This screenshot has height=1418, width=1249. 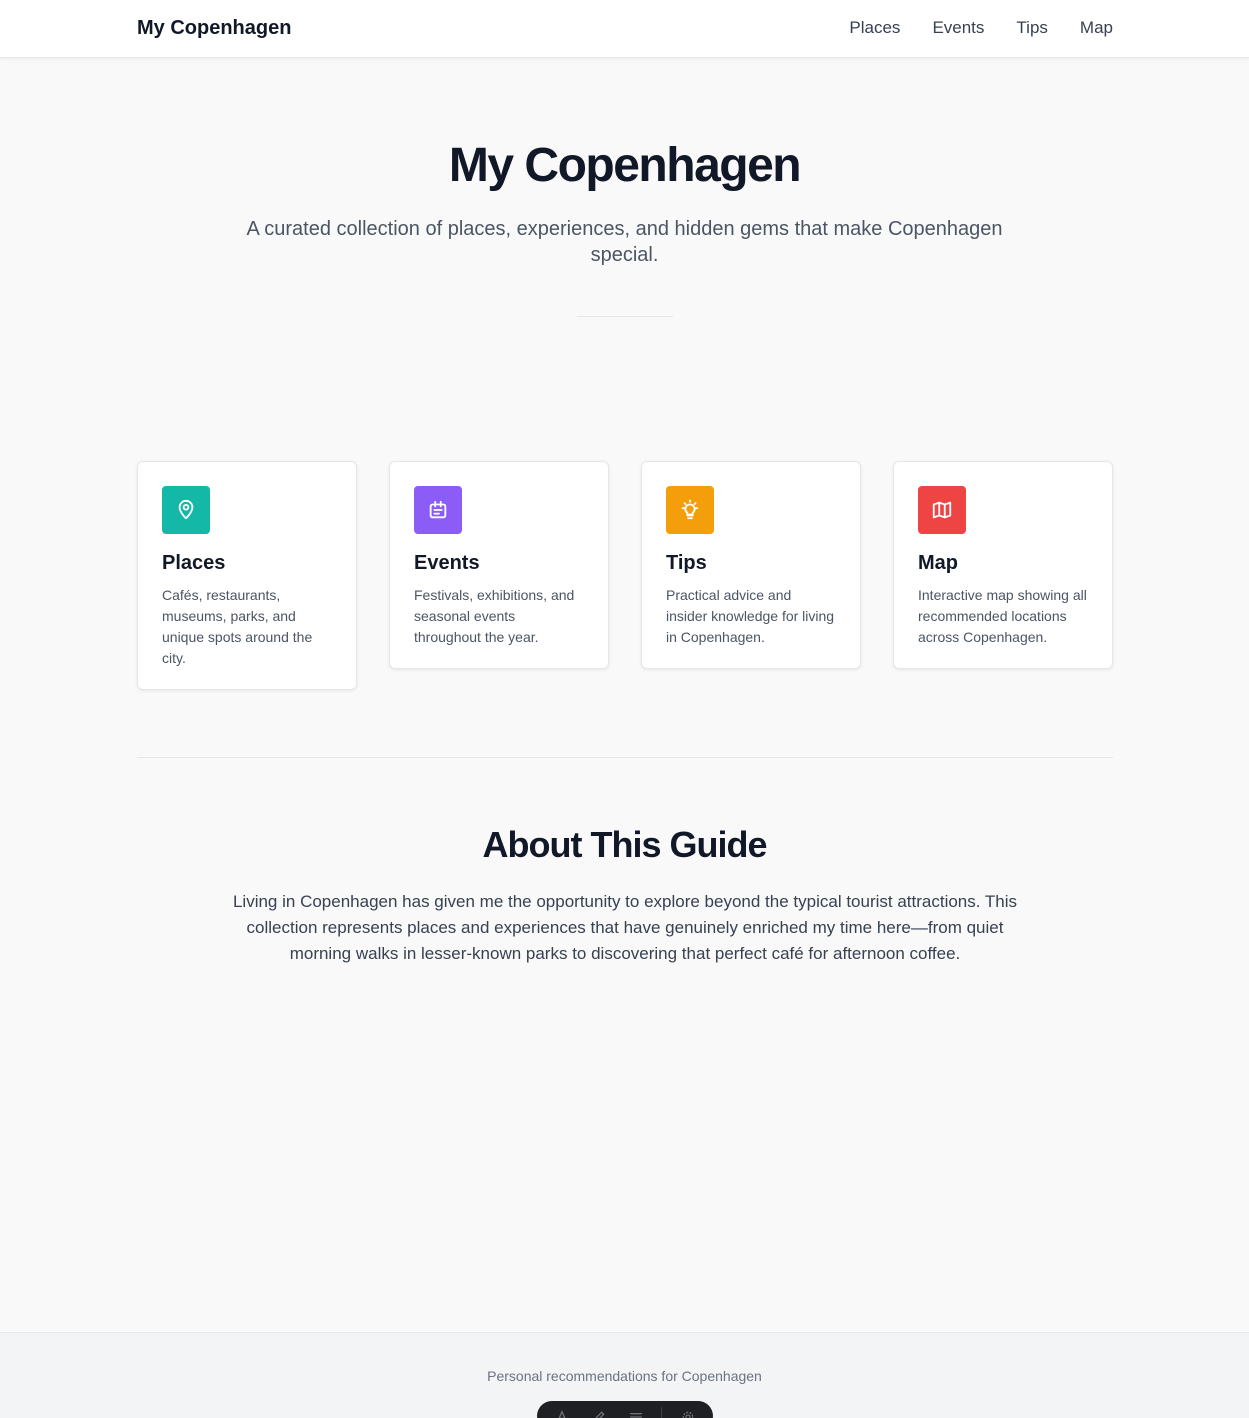 I want to click on pen-icon, so click(x=599, y=1412).